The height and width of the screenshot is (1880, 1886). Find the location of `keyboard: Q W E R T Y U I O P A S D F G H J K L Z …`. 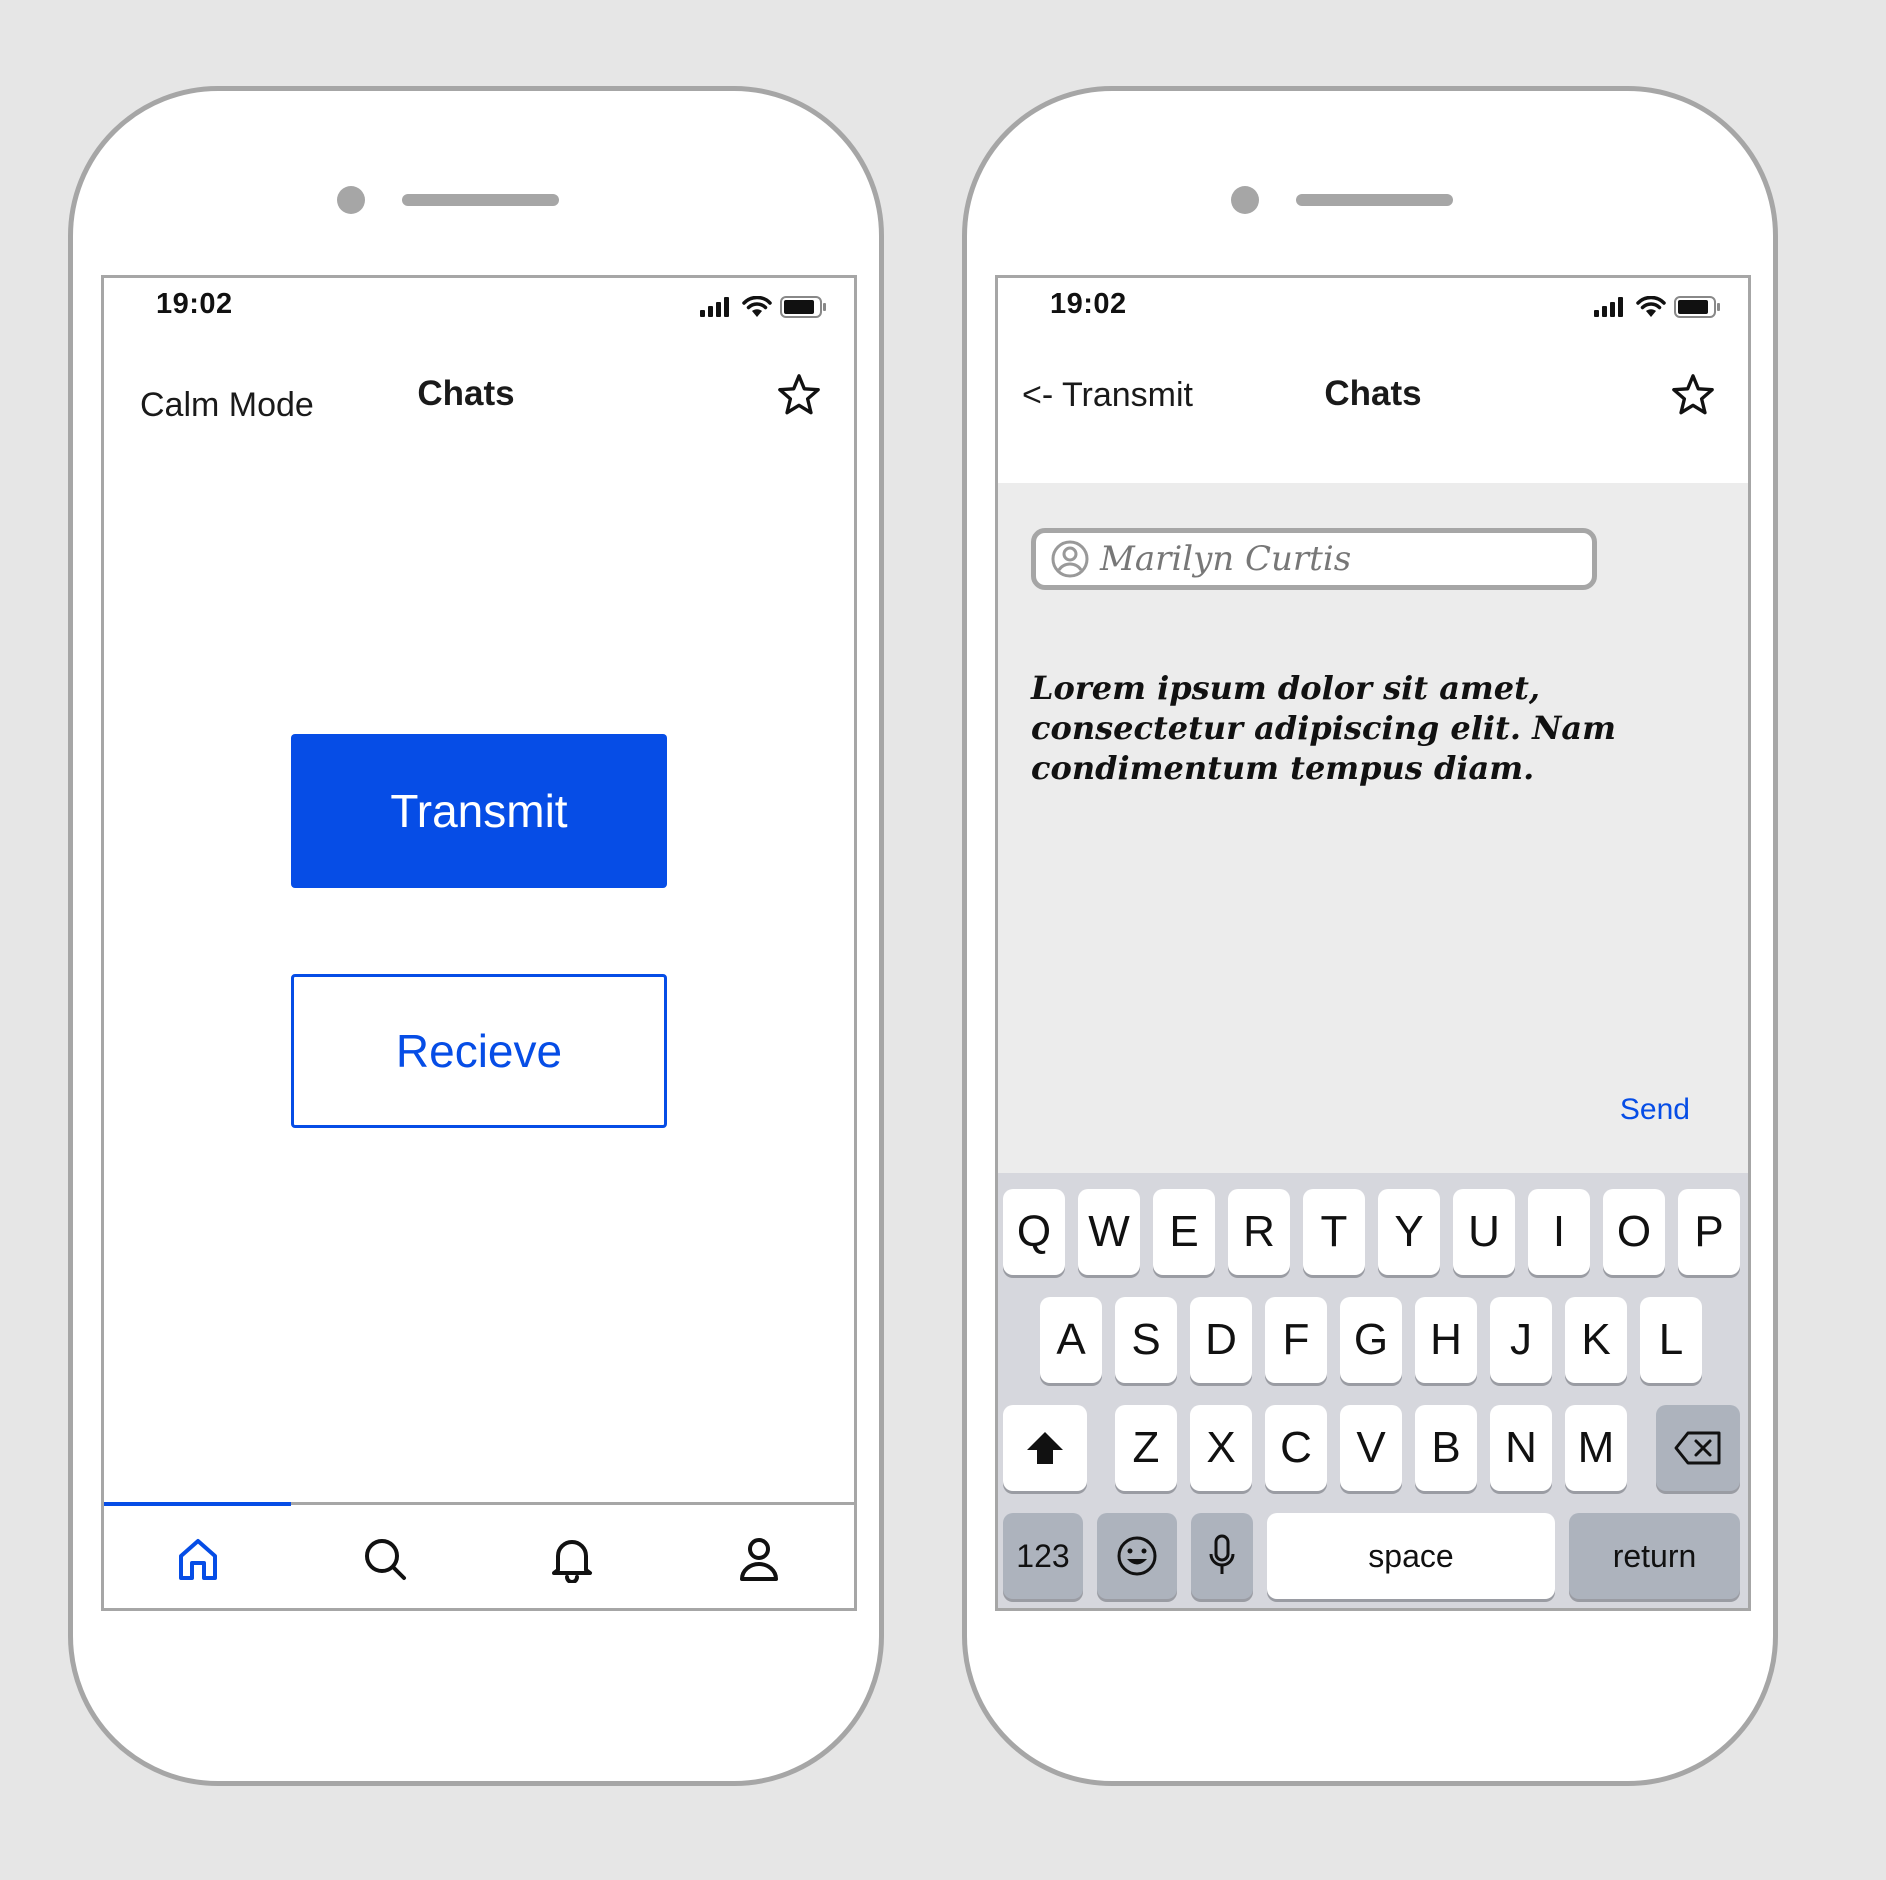

keyboard: Q W E R T Y U I O P A S D F G H J K L Z … is located at coordinates (1373, 1390).